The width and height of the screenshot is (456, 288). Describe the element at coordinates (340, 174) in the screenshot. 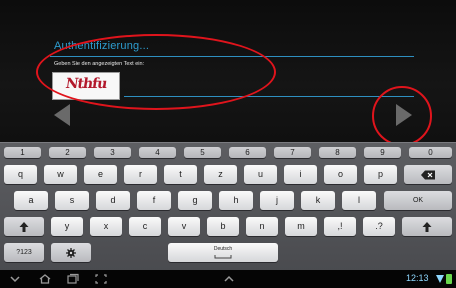

I see `key-o: o` at that location.